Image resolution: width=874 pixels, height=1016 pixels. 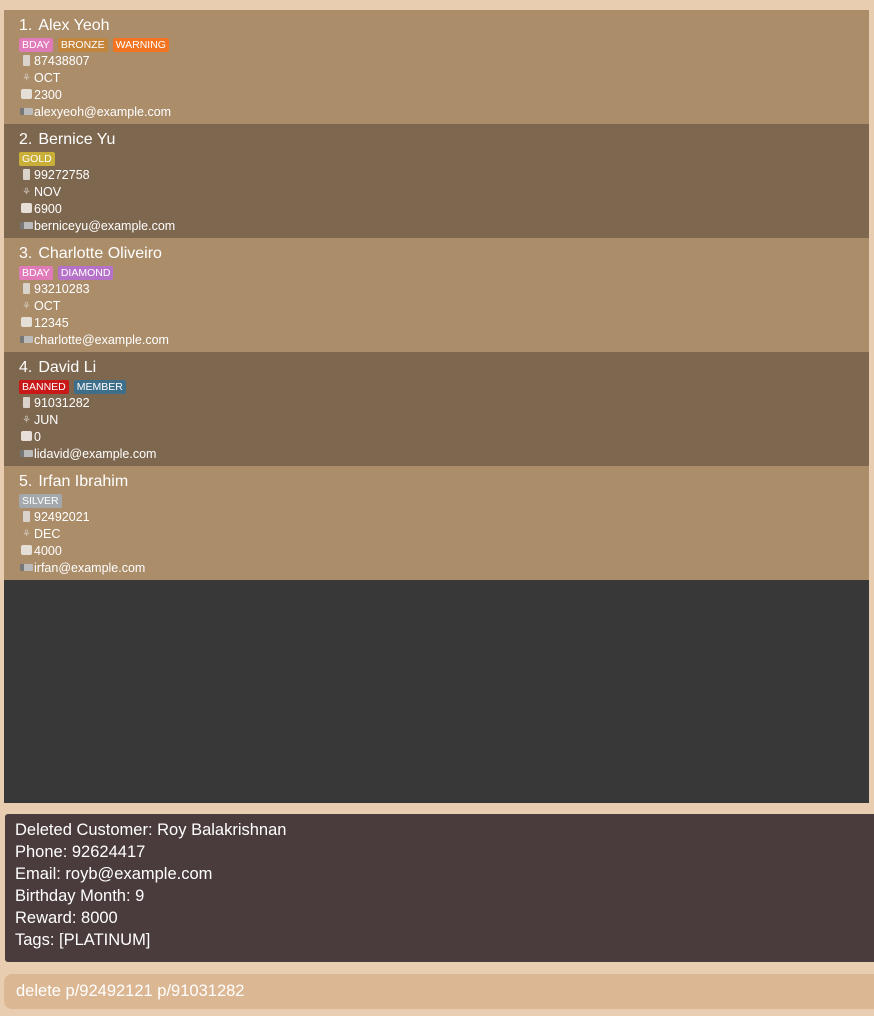 What do you see at coordinates (100, 253) in the screenshot?
I see `customer-name: Charlotte Oliveiro` at bounding box center [100, 253].